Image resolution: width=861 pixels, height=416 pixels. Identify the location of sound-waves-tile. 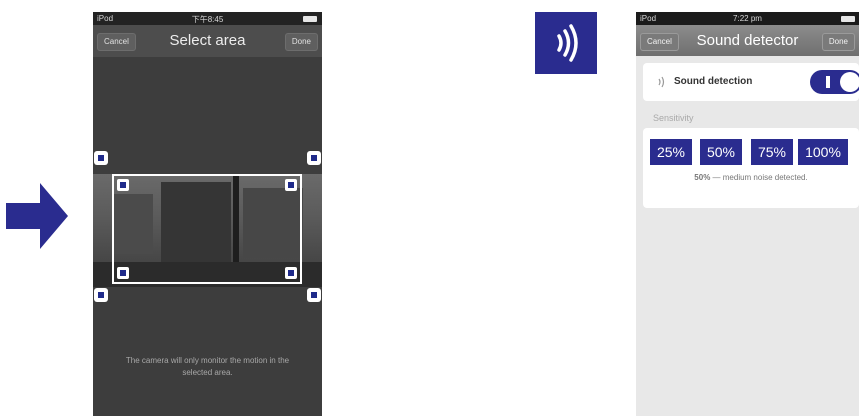
(566, 43).